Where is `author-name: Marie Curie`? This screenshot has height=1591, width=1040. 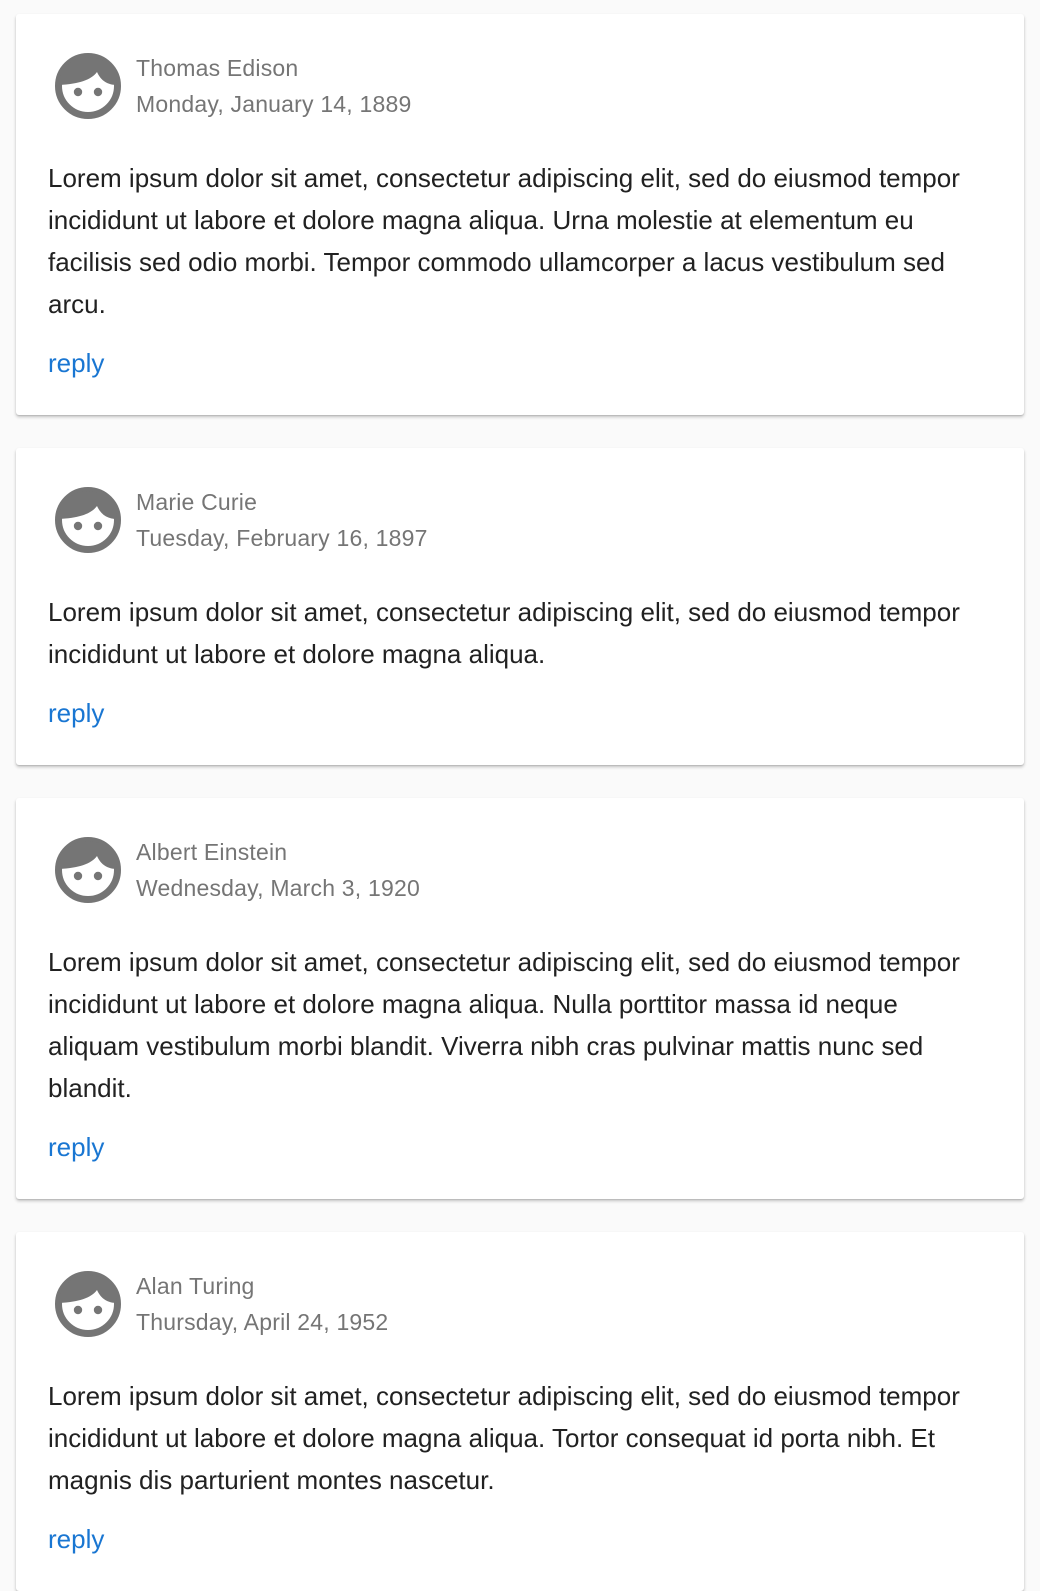 author-name: Marie Curie is located at coordinates (197, 502).